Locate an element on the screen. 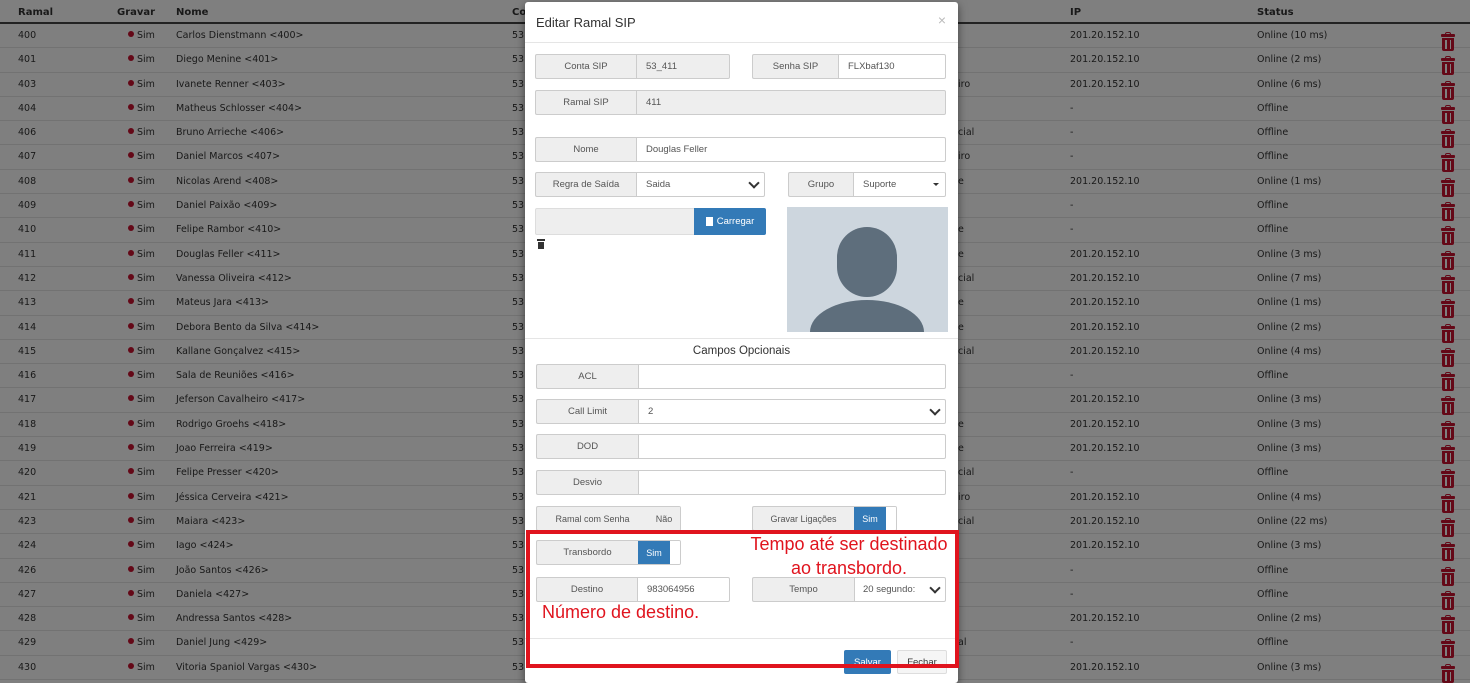 Image resolution: width=1470 pixels, height=683 pixels. desvio-label: Desvio is located at coordinates (587, 482).